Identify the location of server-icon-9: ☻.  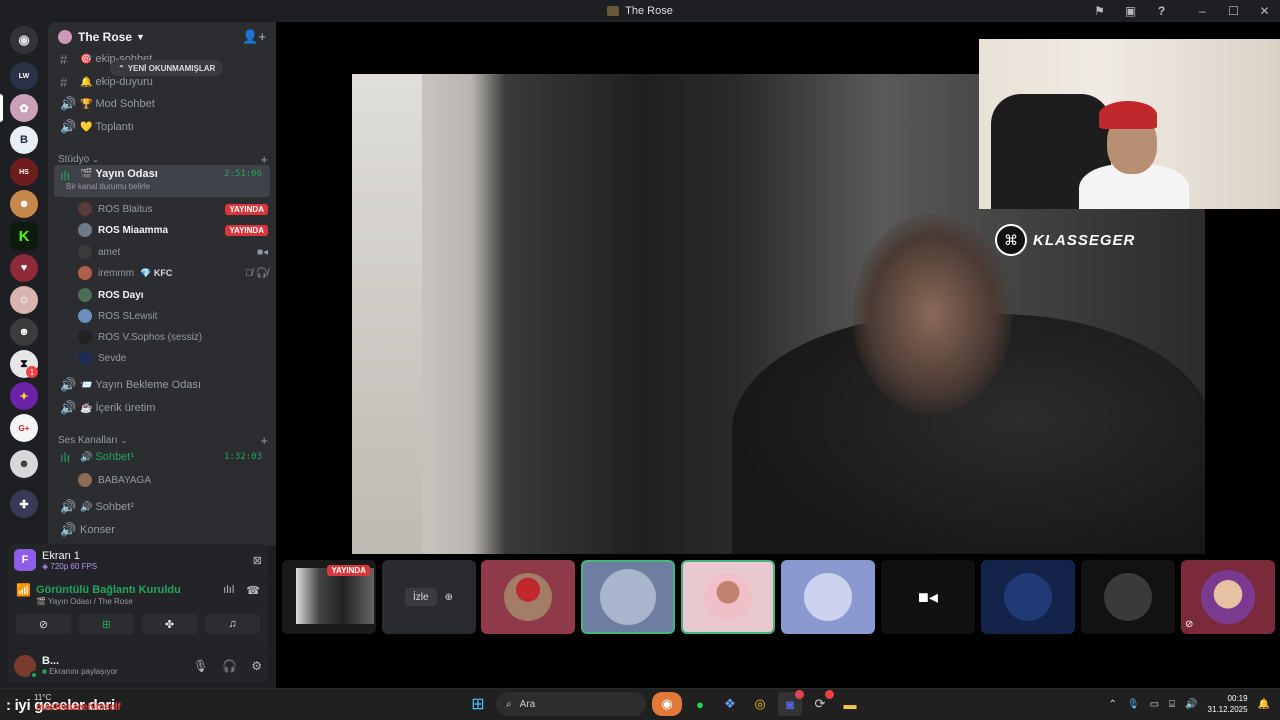
(24, 332).